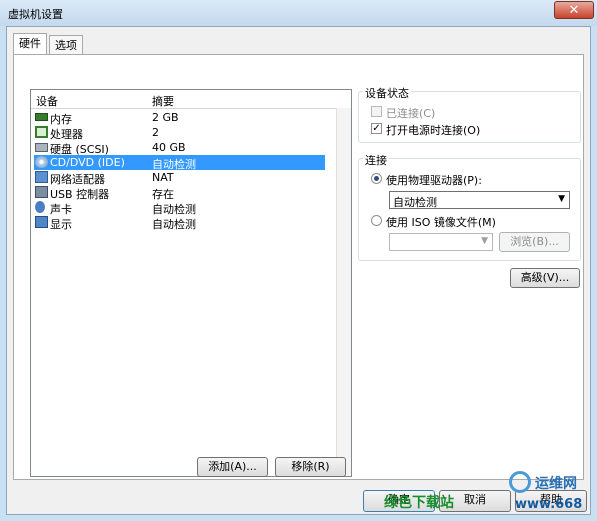 This screenshot has width=597, height=521. Describe the element at coordinates (179, 163) in the screenshot. I see `device-row-cd-dvd: CD/DVD (IDE) 自动检测` at that location.